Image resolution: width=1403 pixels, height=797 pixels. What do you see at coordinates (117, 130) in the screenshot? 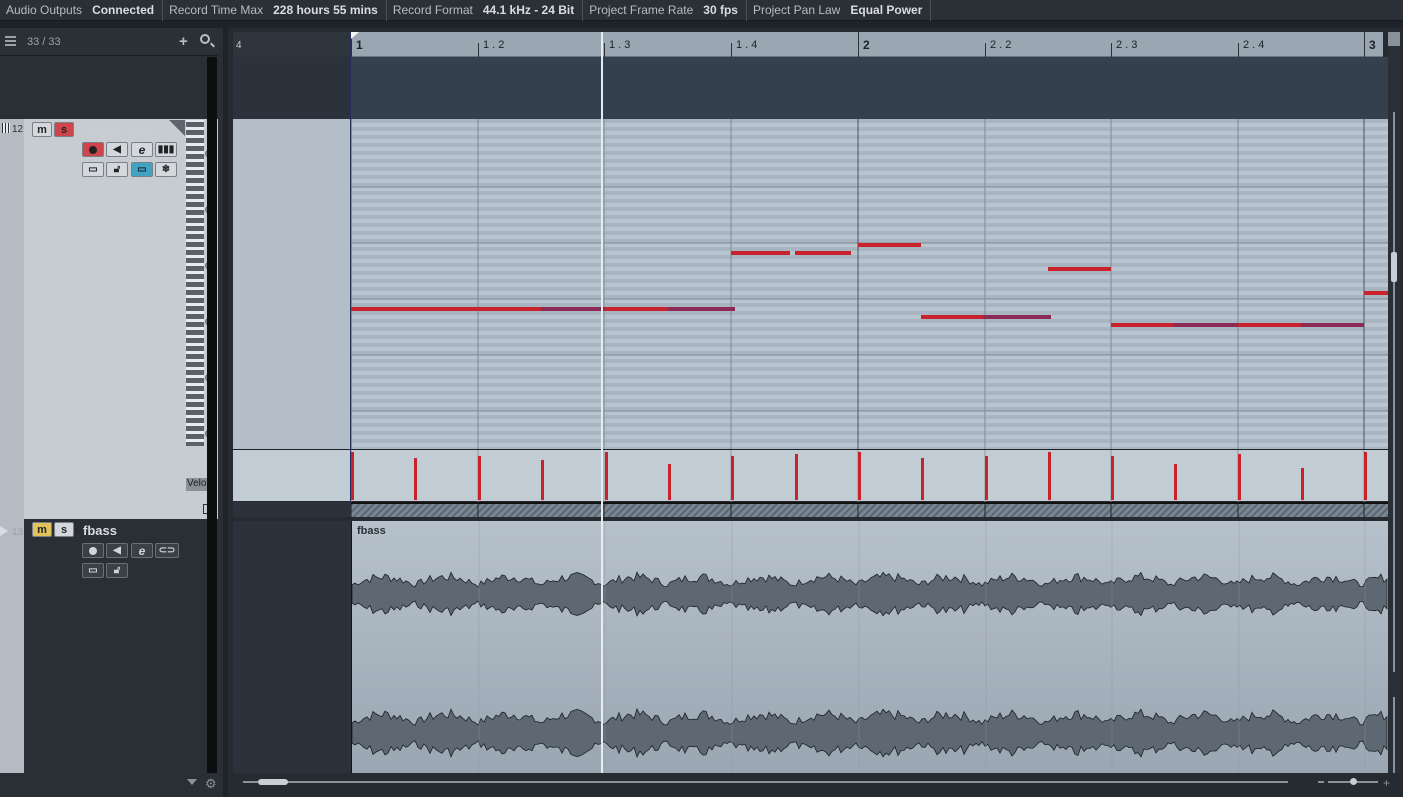
I see `track-name: finger bass` at bounding box center [117, 130].